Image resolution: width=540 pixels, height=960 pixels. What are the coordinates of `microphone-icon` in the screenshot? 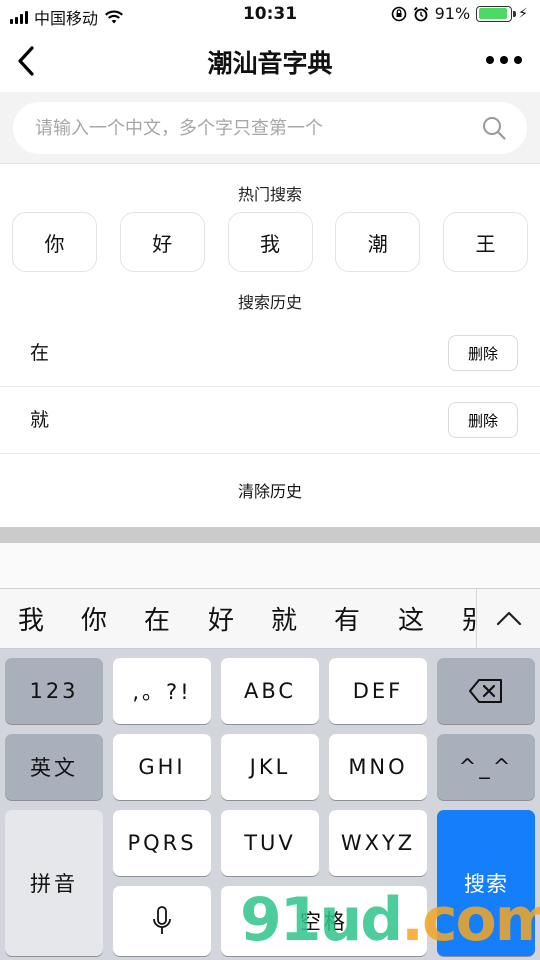 It's located at (162, 920).